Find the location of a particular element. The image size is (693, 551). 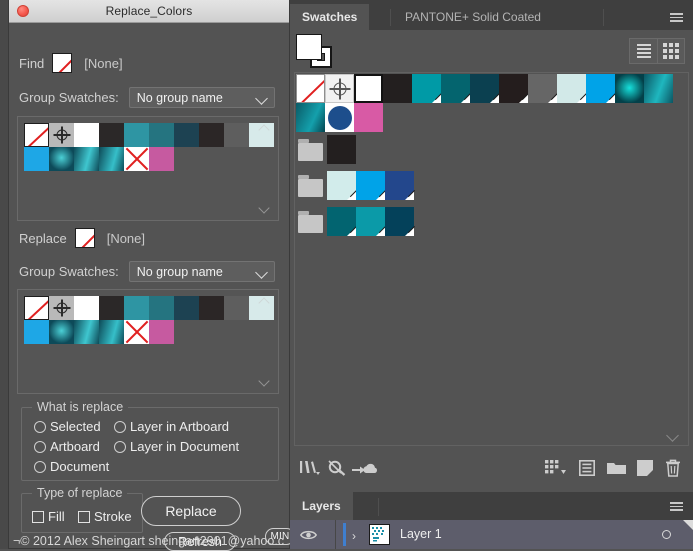

checkbox-fill: Fill is located at coordinates (48, 516).